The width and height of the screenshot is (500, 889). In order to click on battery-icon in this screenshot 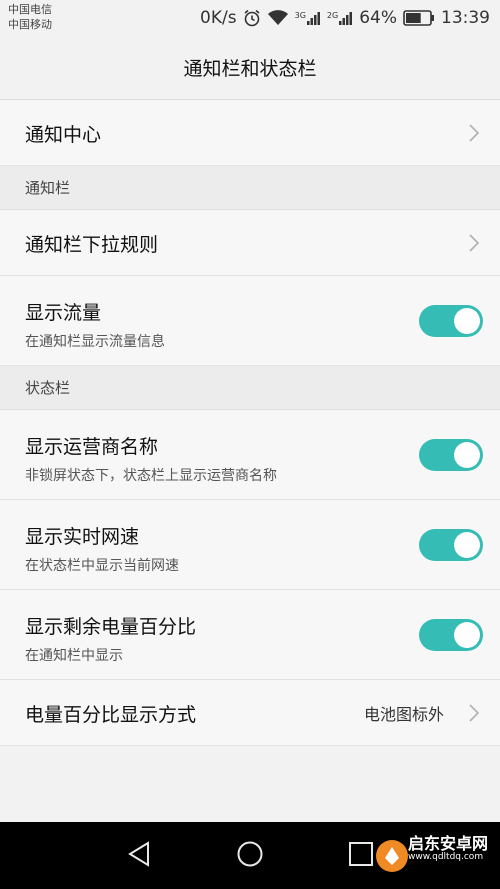, I will do `click(419, 18)`.